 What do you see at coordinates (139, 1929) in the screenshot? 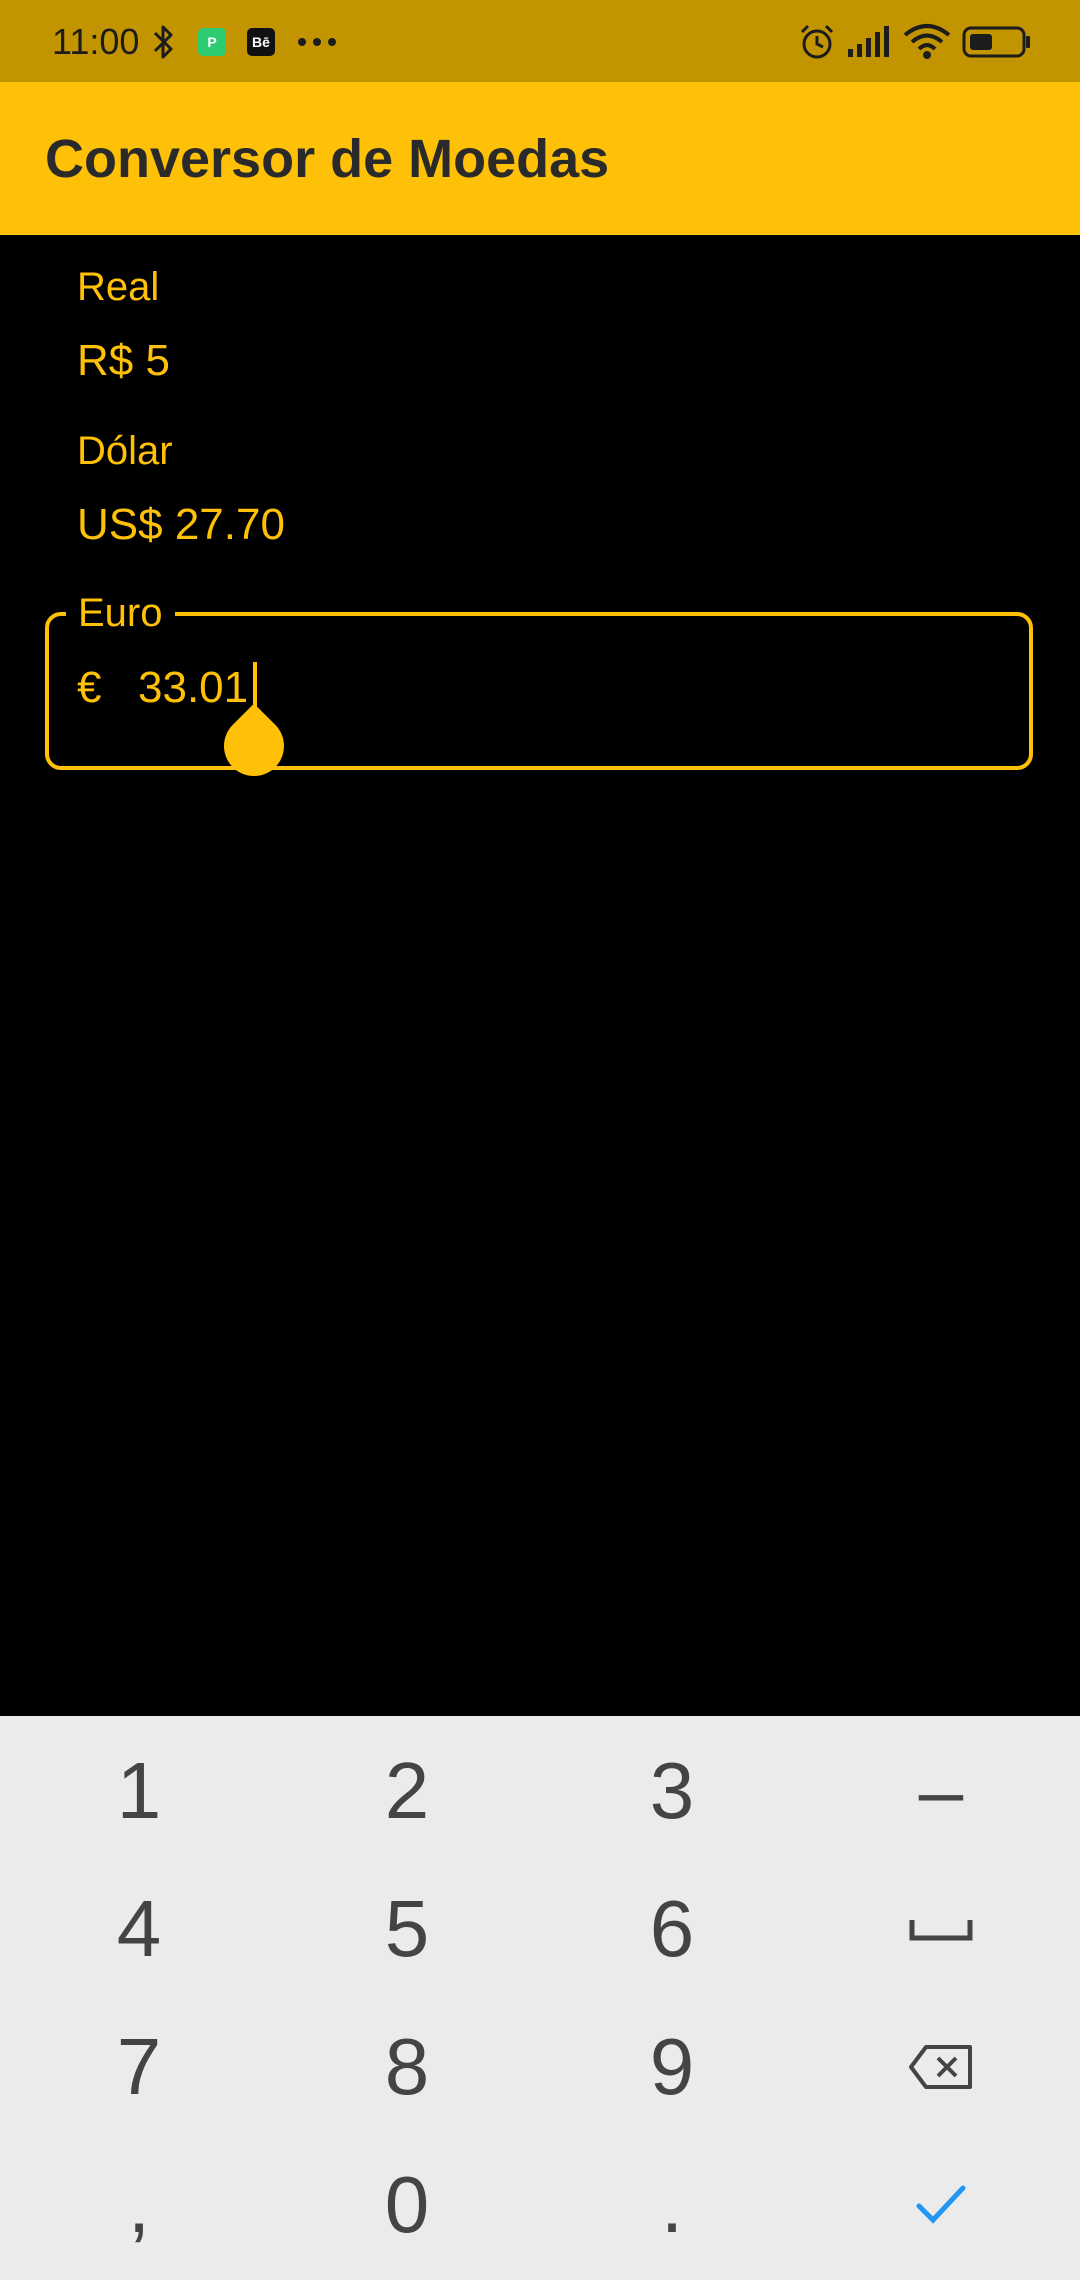
I see `key-4: 4` at bounding box center [139, 1929].